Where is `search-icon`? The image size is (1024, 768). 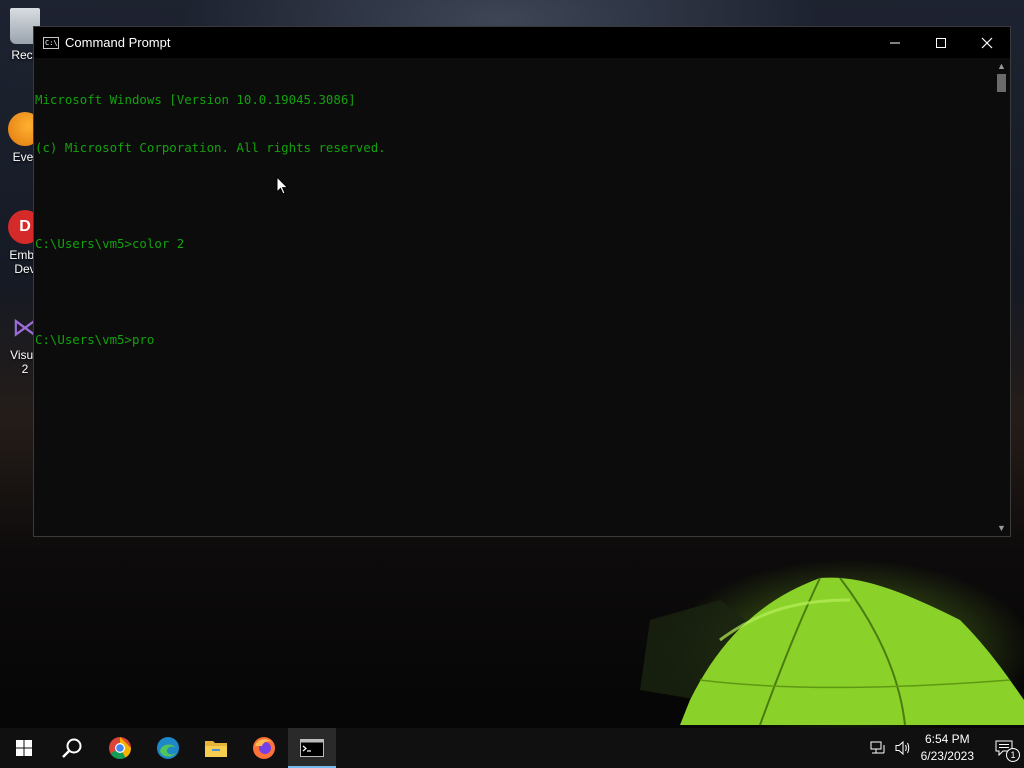 search-icon is located at coordinates (72, 748).